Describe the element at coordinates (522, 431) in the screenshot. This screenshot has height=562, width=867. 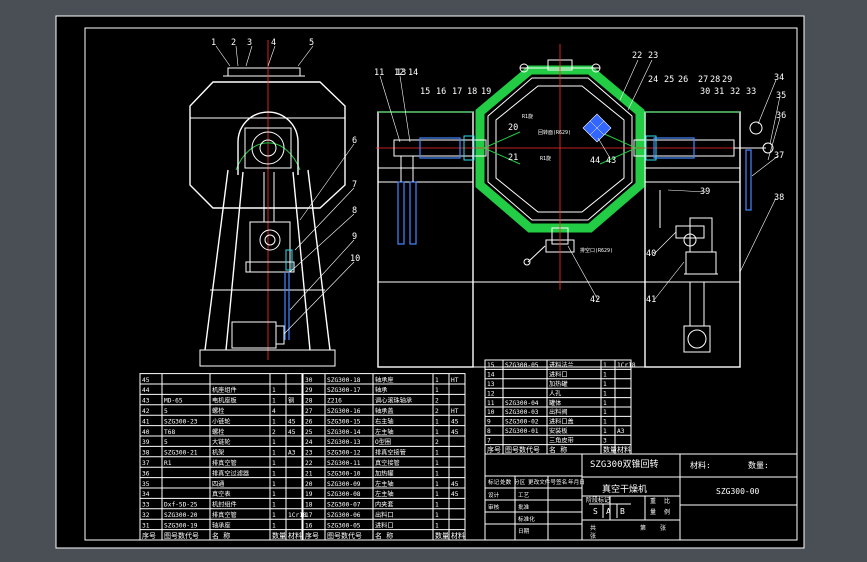
I see `bom_right-cell: SZG300-01` at that location.